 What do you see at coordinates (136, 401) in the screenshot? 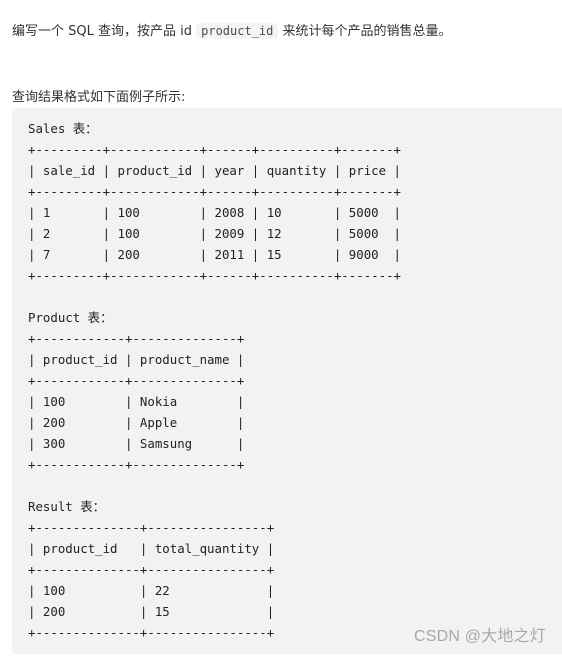
I see `table-row: | 100 | Nokia |` at bounding box center [136, 401].